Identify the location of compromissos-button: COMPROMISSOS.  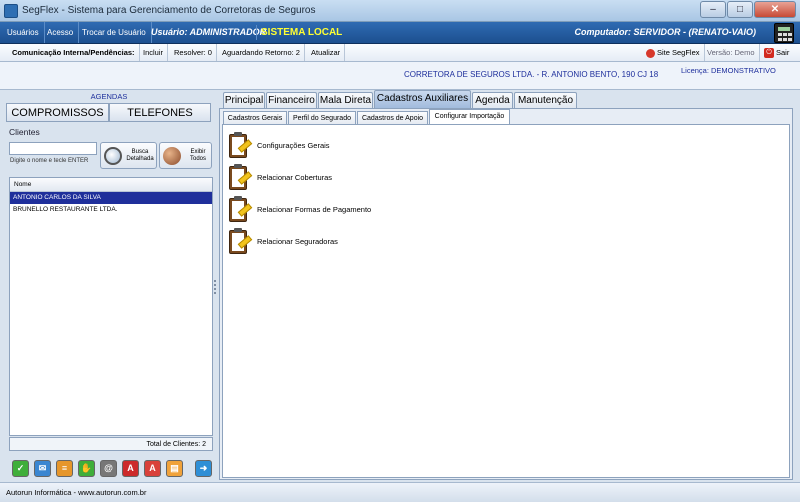
(57, 112).